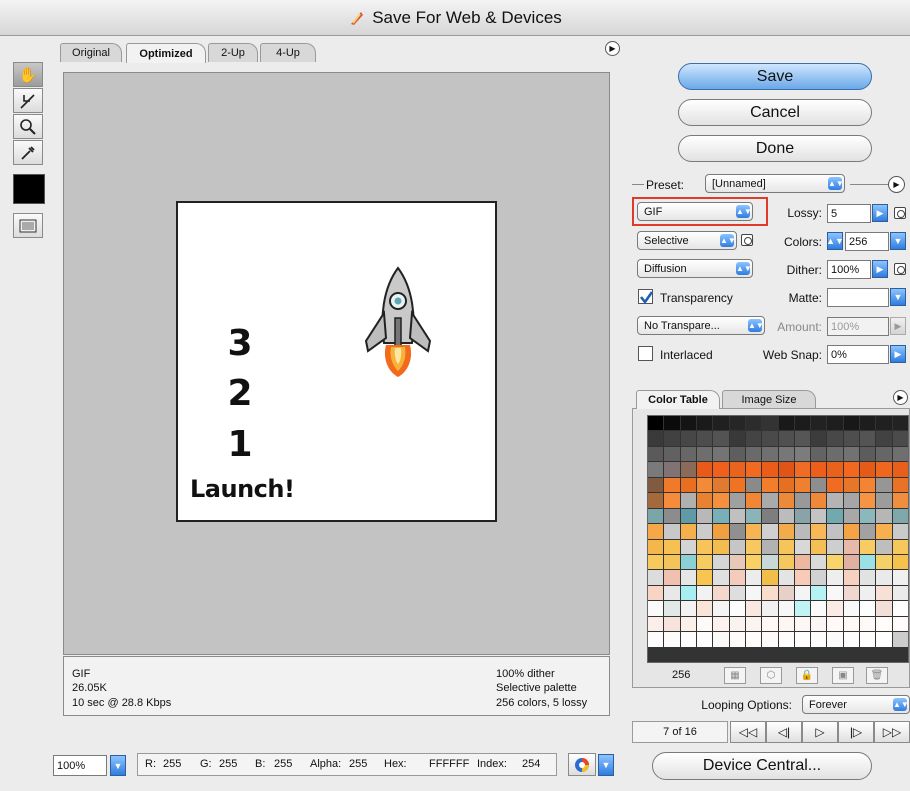 Image resolution: width=910 pixels, height=791 pixels. What do you see at coordinates (687, 240) in the screenshot?
I see `palette-select: Selective ▲▼` at bounding box center [687, 240].